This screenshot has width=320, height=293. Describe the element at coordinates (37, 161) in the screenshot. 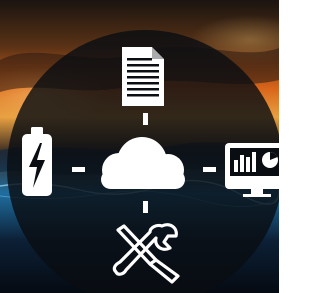

I see `battery-charging-icon` at that location.